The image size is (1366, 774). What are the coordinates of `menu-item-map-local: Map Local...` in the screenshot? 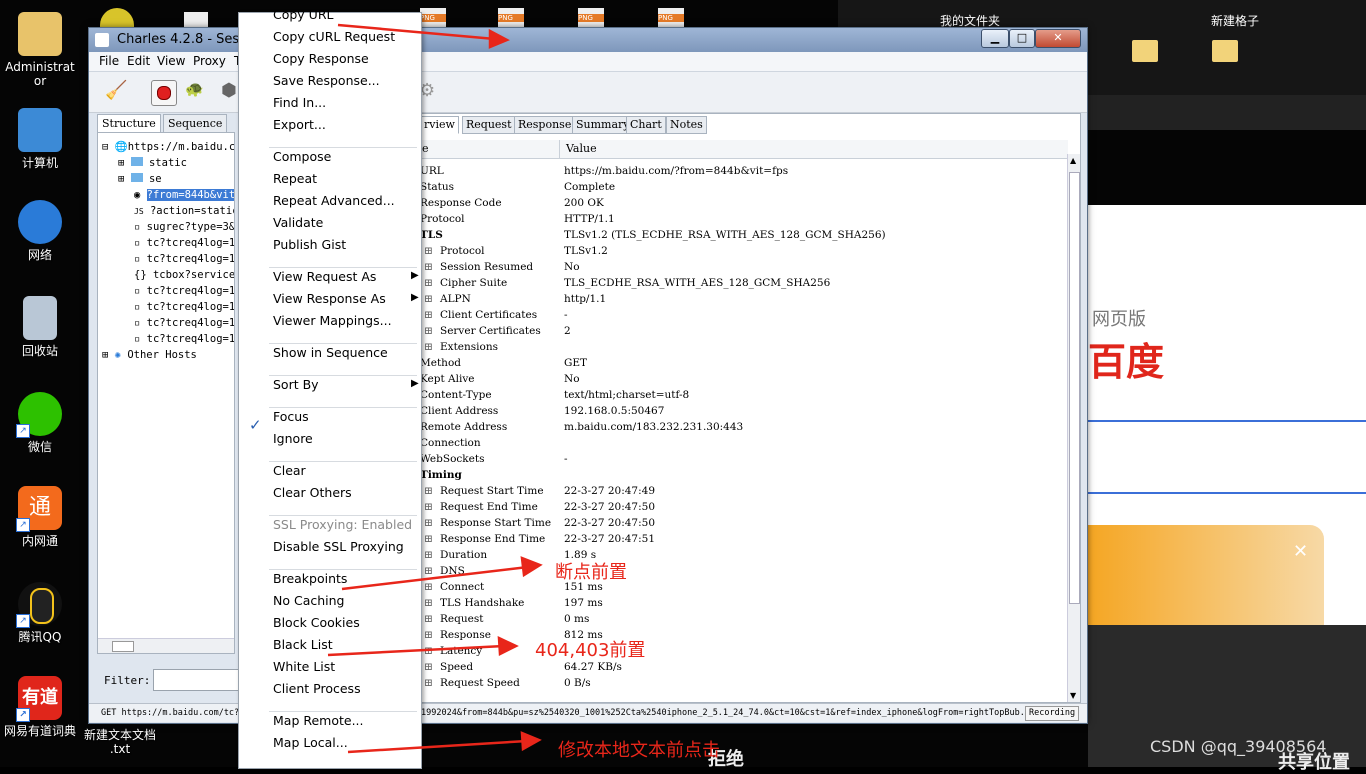 It's located at (310, 743).